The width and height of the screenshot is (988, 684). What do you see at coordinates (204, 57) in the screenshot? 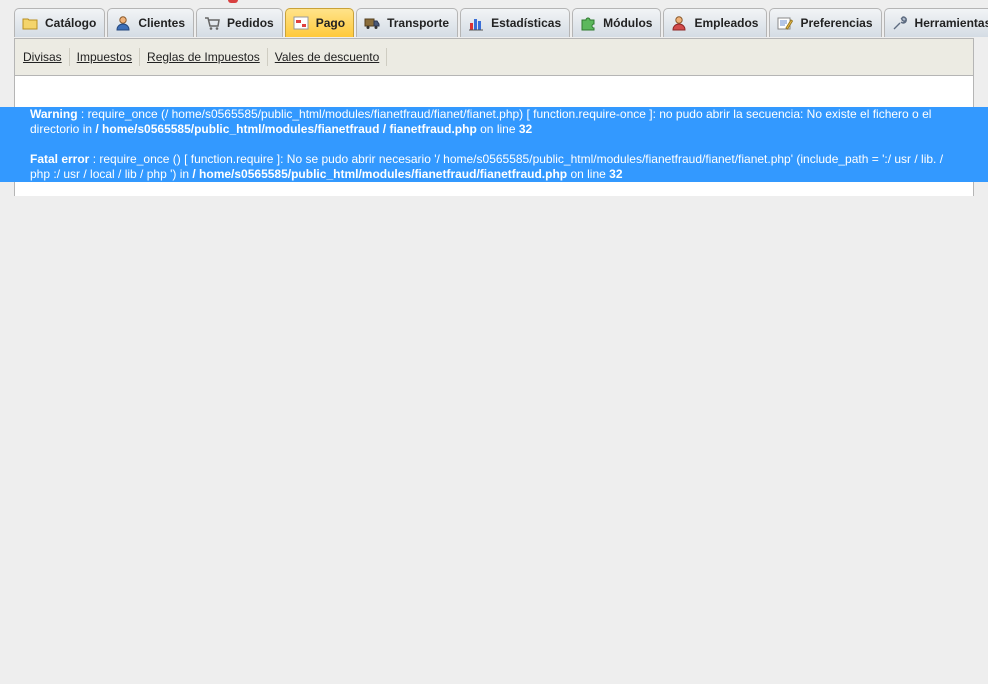
I see `subtab-reglas-de-impuestos: Reglas de Impuestos` at bounding box center [204, 57].